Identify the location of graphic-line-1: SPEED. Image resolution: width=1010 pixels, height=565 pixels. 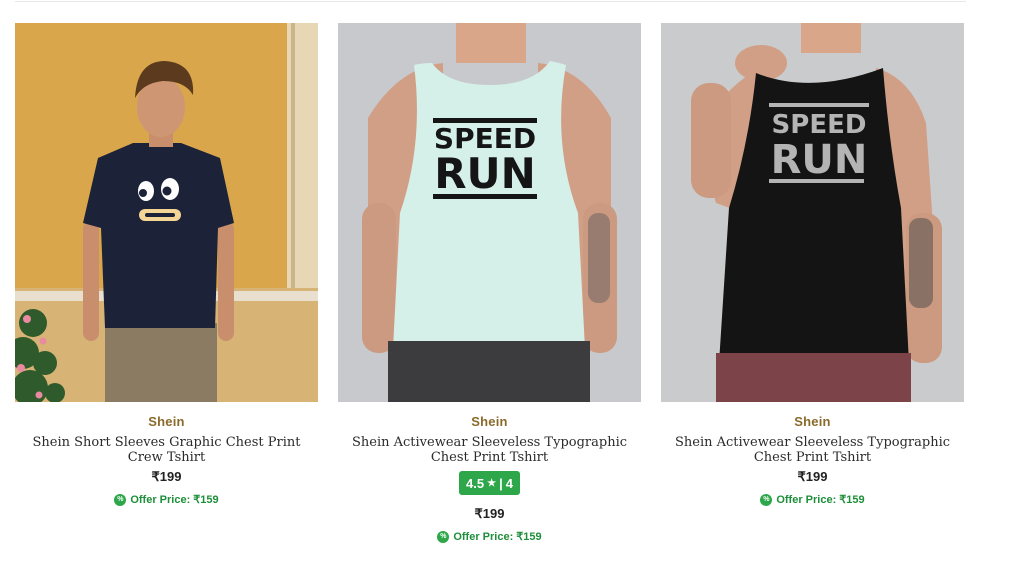
(819, 125).